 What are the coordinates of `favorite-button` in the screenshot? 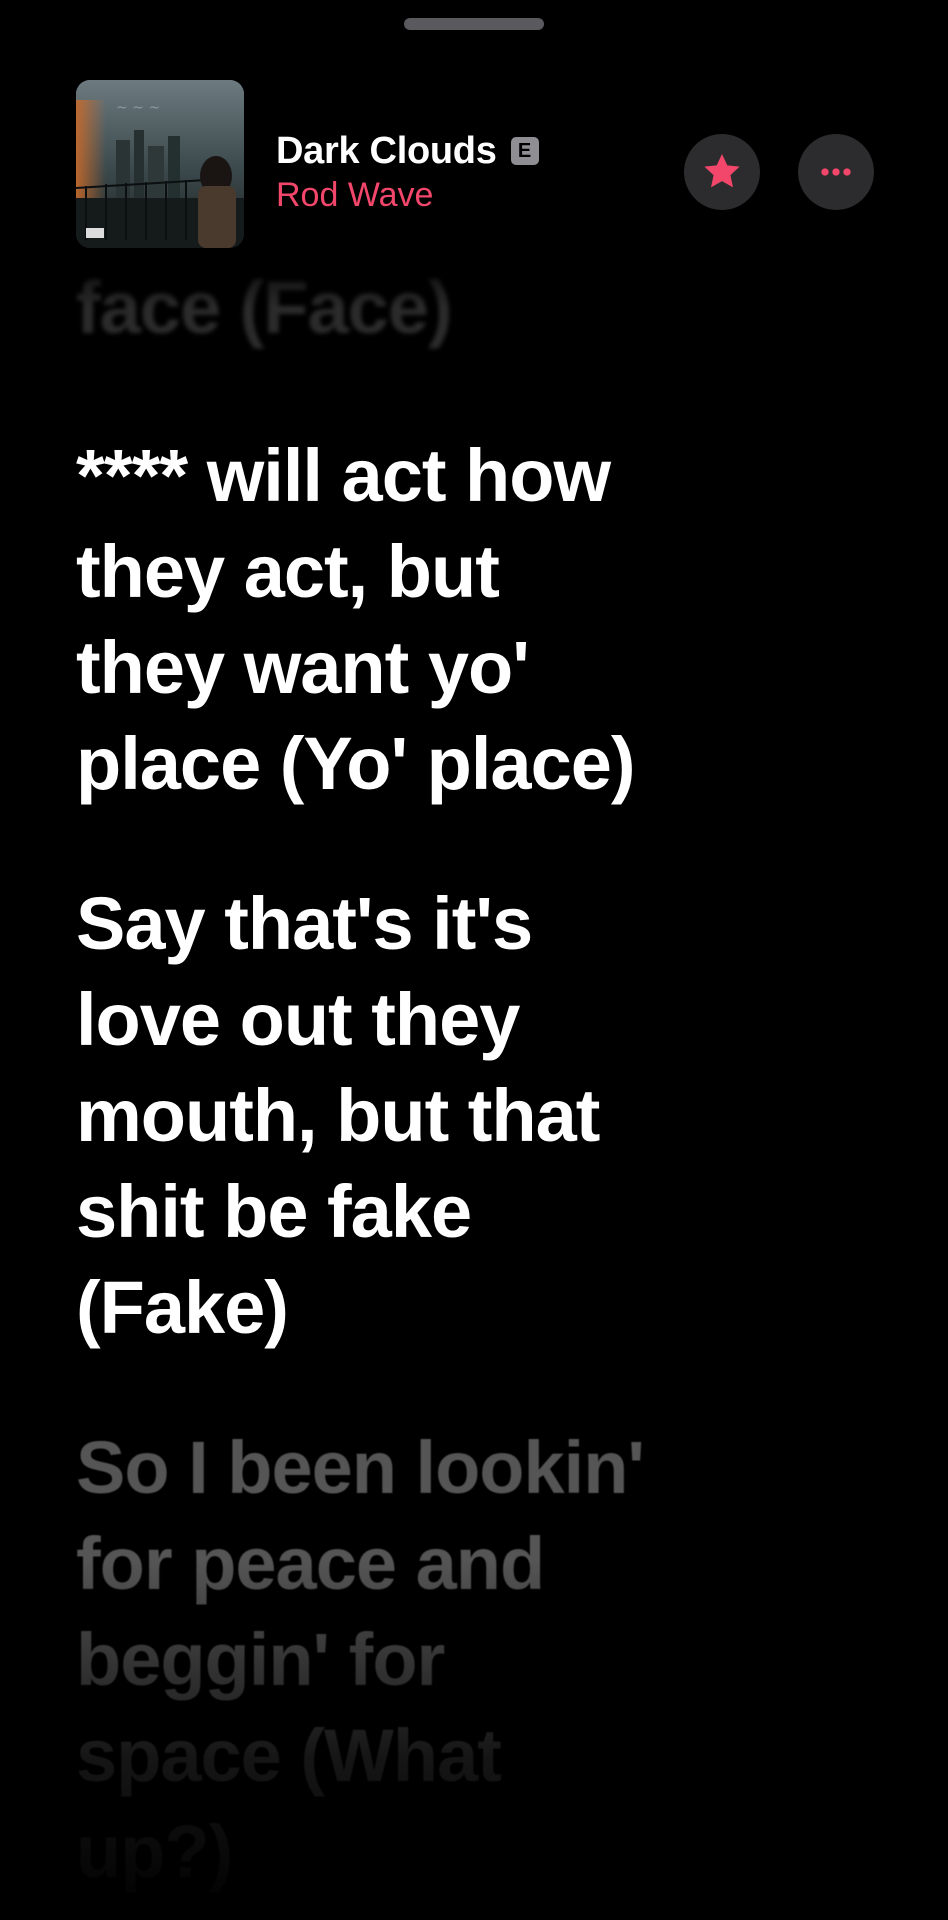 It's located at (722, 172).